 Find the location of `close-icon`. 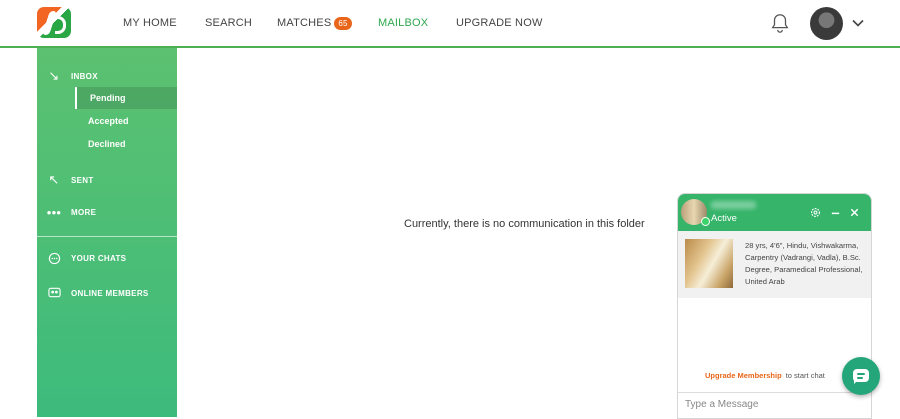

close-icon is located at coordinates (854, 212).